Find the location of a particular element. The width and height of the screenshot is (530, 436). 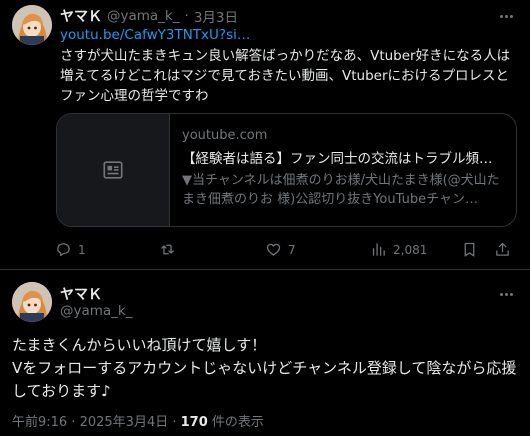

reply-author-name: ヤマＫ is located at coordinates (81, 294).